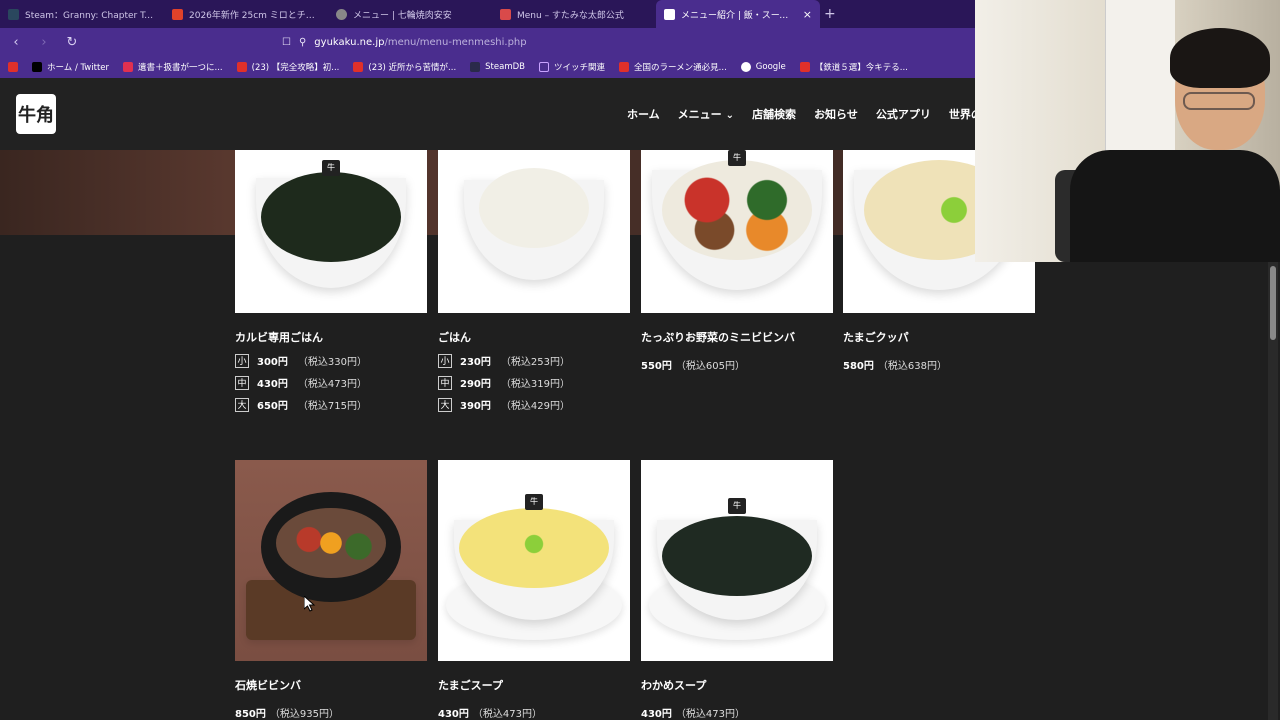 The image size is (1280, 720). I want to click on close-tab-icon: ×, so click(807, 14).